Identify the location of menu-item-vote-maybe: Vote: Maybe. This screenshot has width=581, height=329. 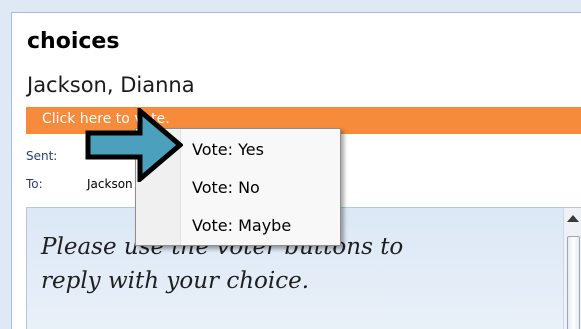
(241, 225).